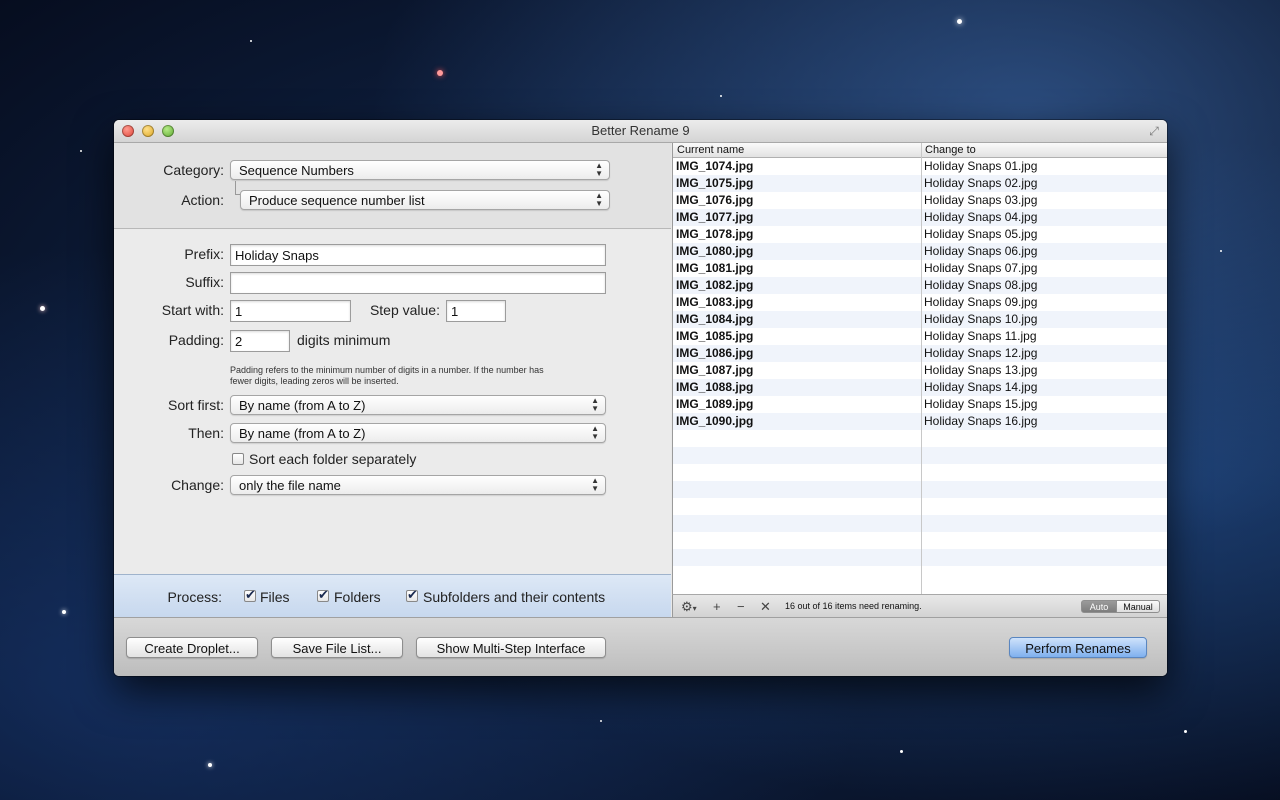 This screenshot has width=1280, height=800. Describe the element at coordinates (920, 387) in the screenshot. I see `table-row: IMG_1088.jpg Holiday Snaps 14.jpg` at that location.